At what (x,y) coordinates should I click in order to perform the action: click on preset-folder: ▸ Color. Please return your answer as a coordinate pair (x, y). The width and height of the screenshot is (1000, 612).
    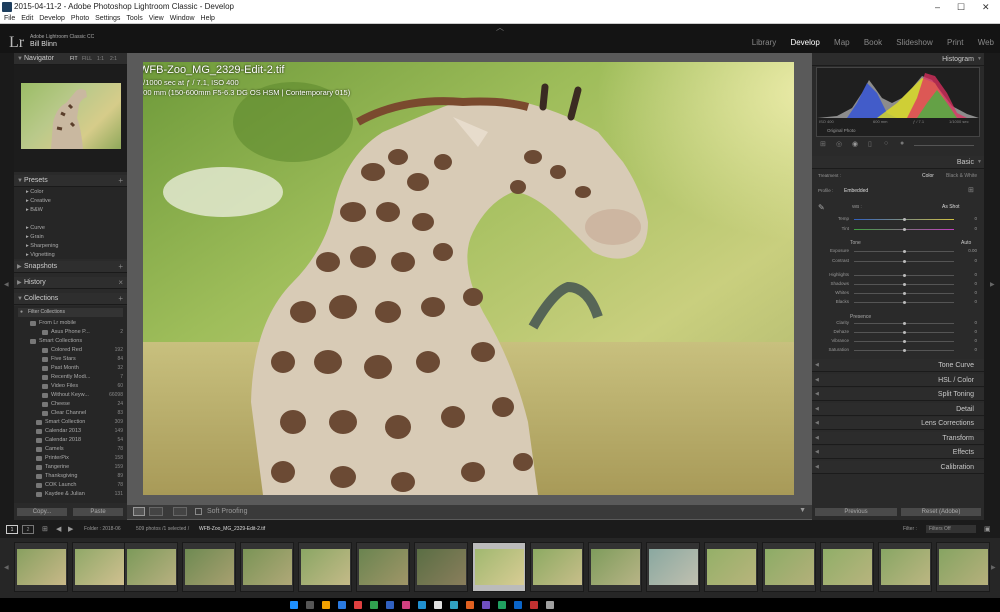
    Looking at the image, I should click on (34, 192).